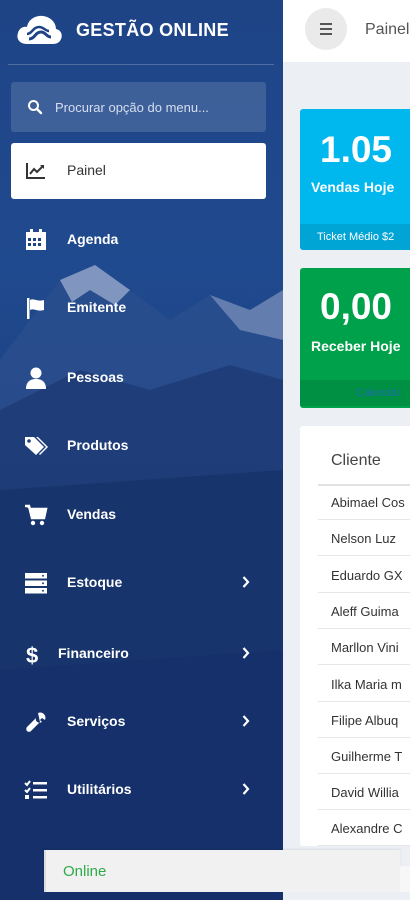 This screenshot has height=900, width=410. What do you see at coordinates (35, 107) in the screenshot?
I see `search-icon` at bounding box center [35, 107].